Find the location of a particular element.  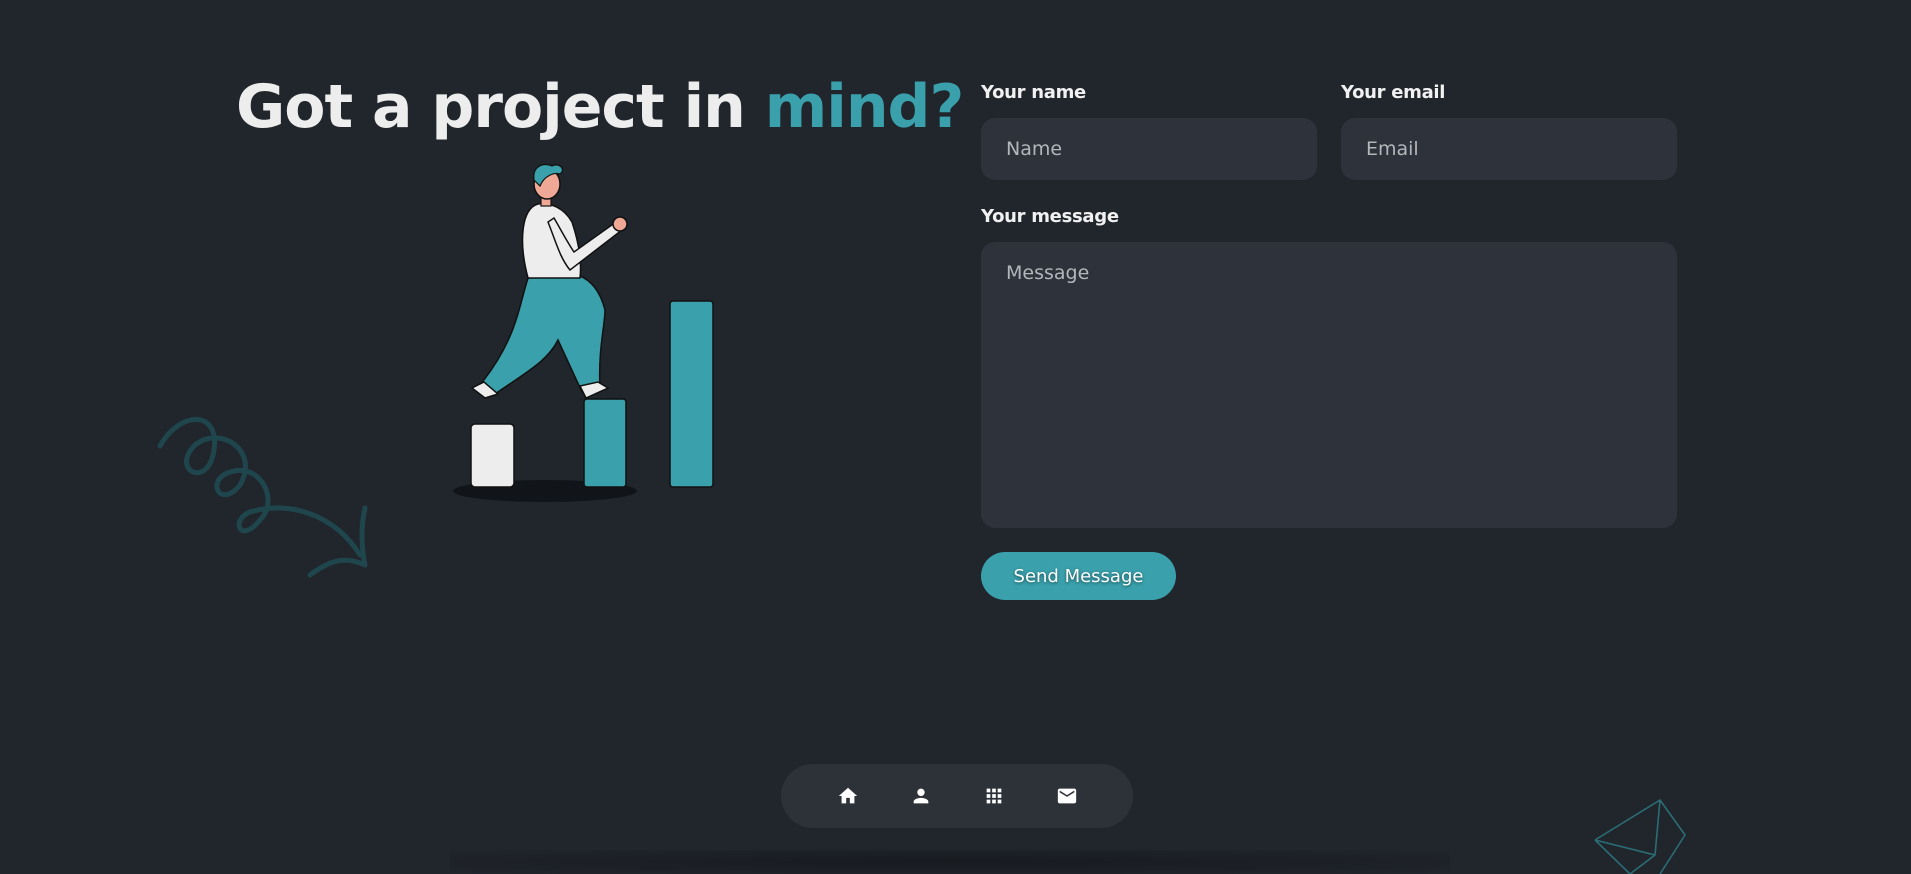

message-label: Your message is located at coordinates (1050, 216).